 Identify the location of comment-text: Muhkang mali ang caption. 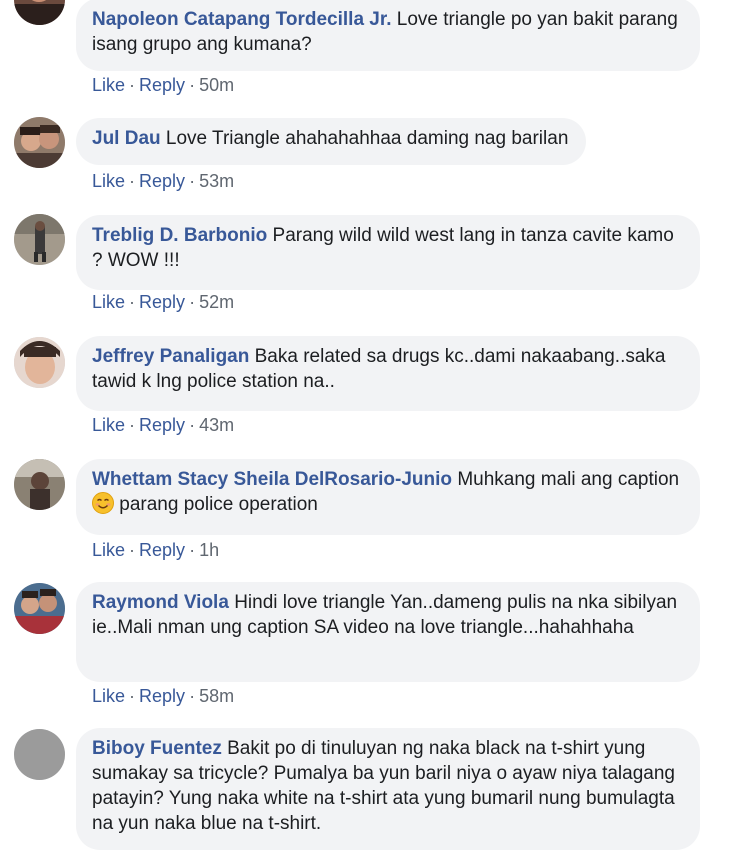
(568, 479).